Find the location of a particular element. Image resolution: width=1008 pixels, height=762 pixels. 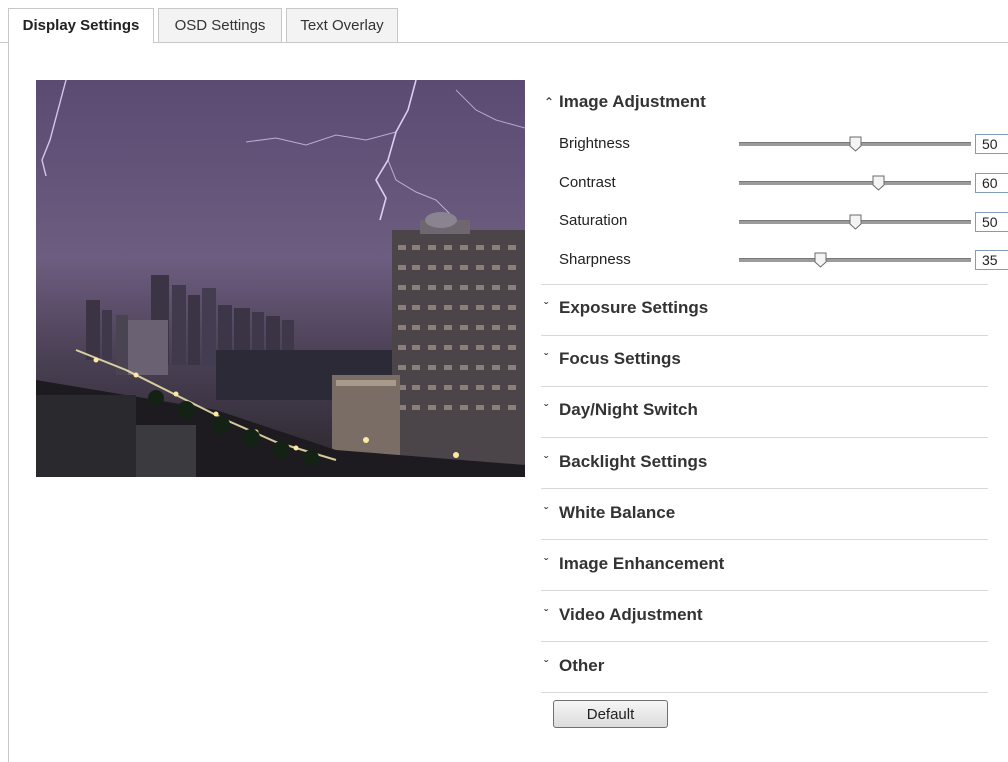

content-border is located at coordinates (8, 402).